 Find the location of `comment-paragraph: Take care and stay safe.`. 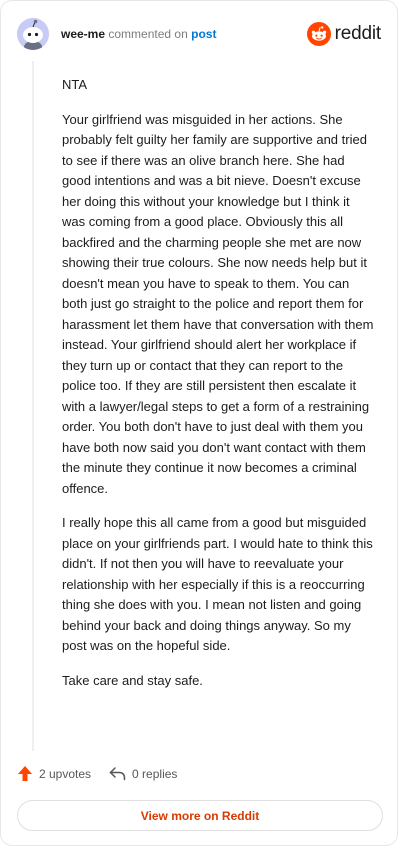

comment-paragraph: Take care and stay safe. is located at coordinates (132, 680).